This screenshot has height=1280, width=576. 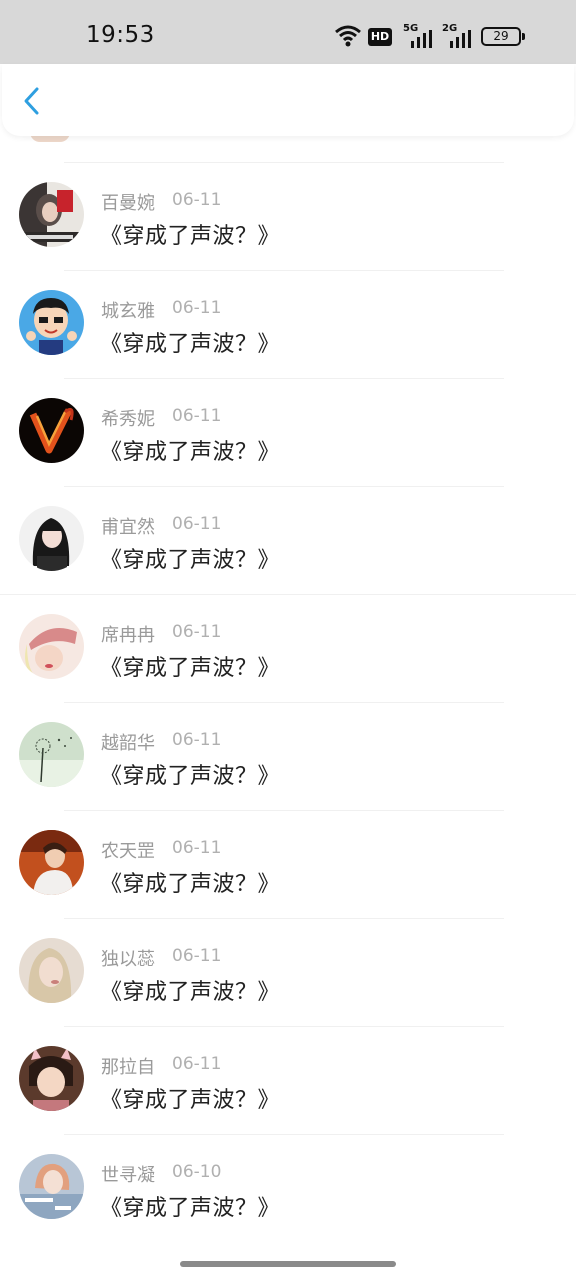 I want to click on user-name: 那拉自, so click(x=128, y=1067).